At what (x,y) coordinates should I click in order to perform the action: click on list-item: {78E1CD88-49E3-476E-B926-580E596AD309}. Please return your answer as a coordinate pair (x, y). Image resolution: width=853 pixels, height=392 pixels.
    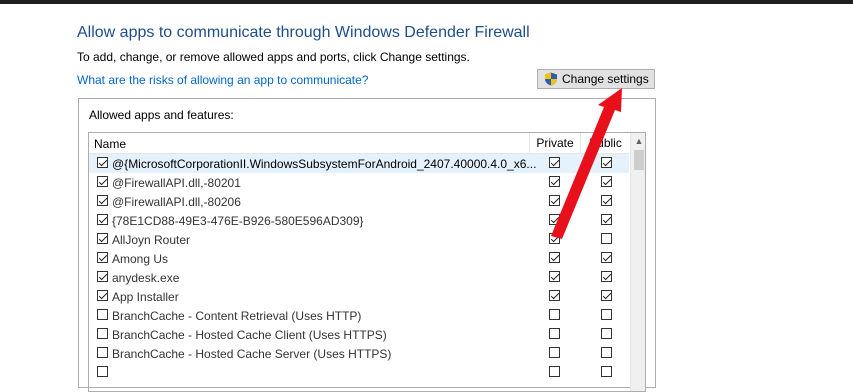
    Looking at the image, I should click on (359, 220).